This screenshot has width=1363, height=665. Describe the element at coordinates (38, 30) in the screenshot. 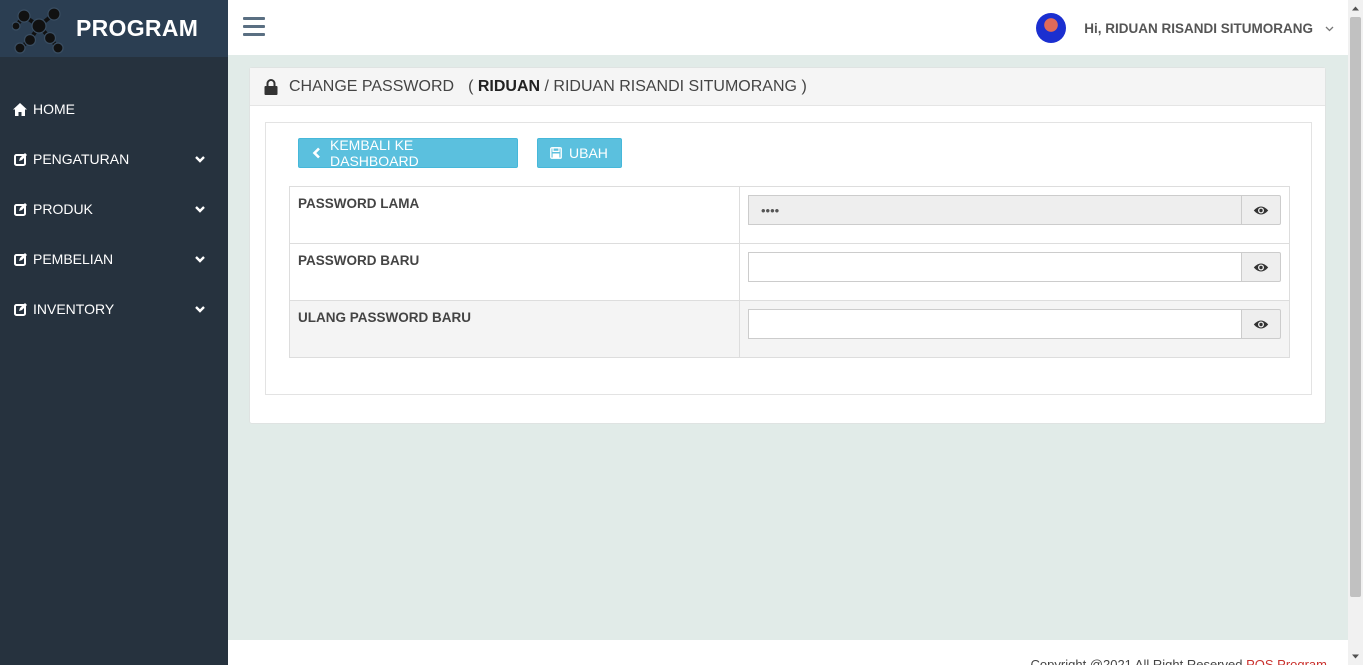

I see `molecule-logo-icon` at that location.